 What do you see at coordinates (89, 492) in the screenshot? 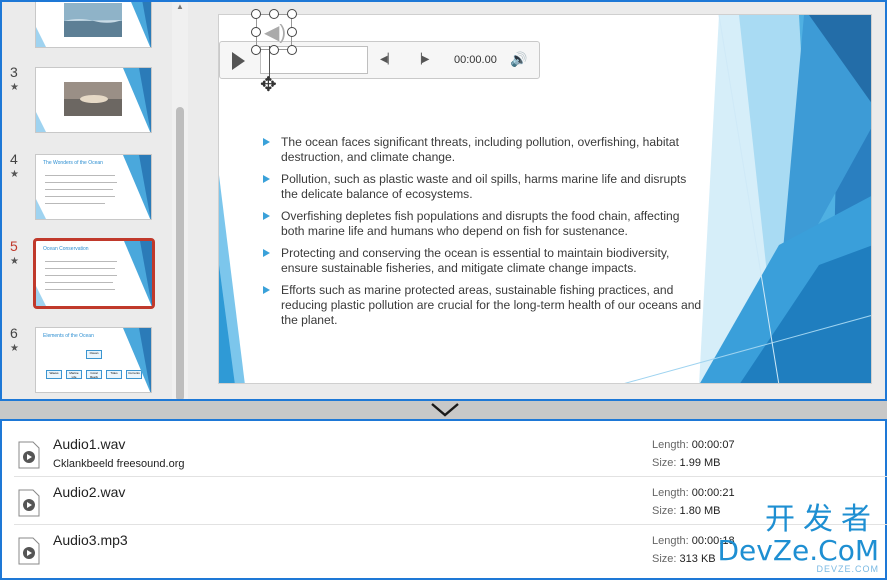
I see `file-name: Audio2.wav` at bounding box center [89, 492].